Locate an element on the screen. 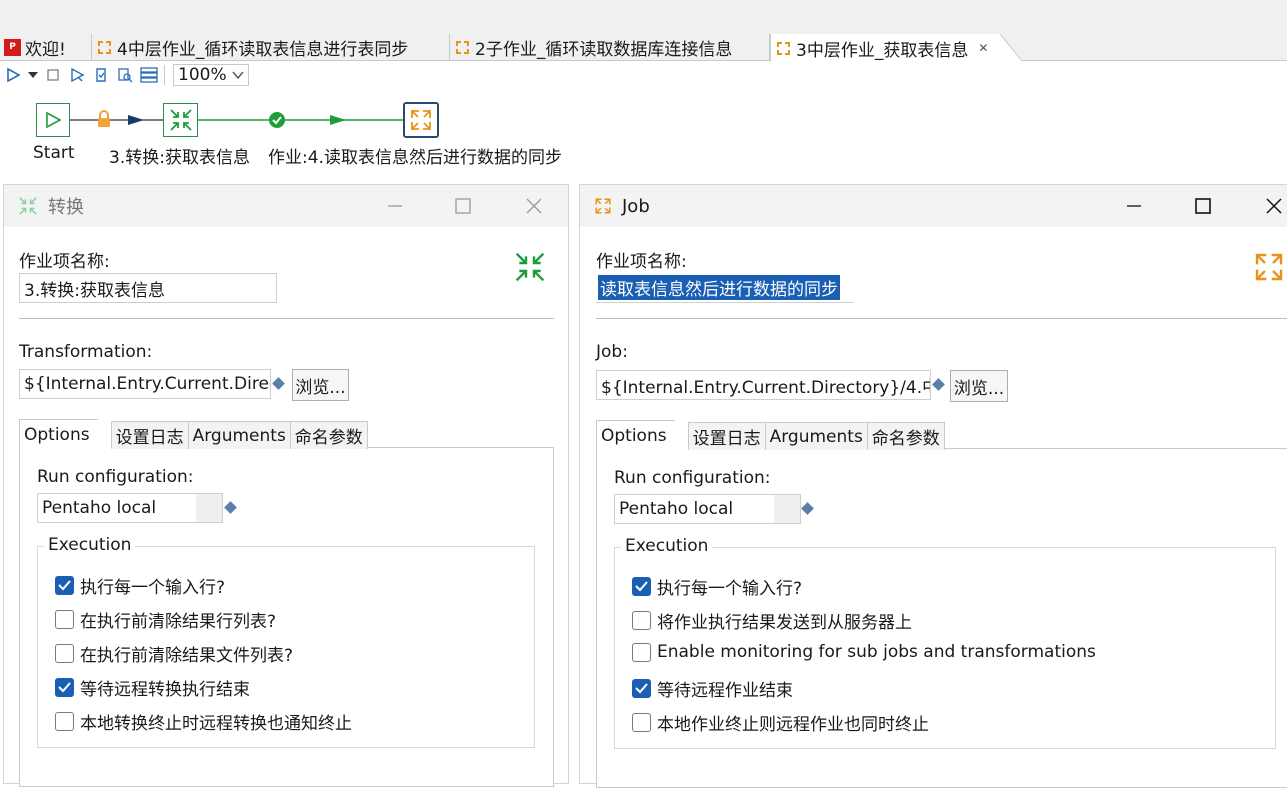  replay-button is located at coordinates (77, 75).